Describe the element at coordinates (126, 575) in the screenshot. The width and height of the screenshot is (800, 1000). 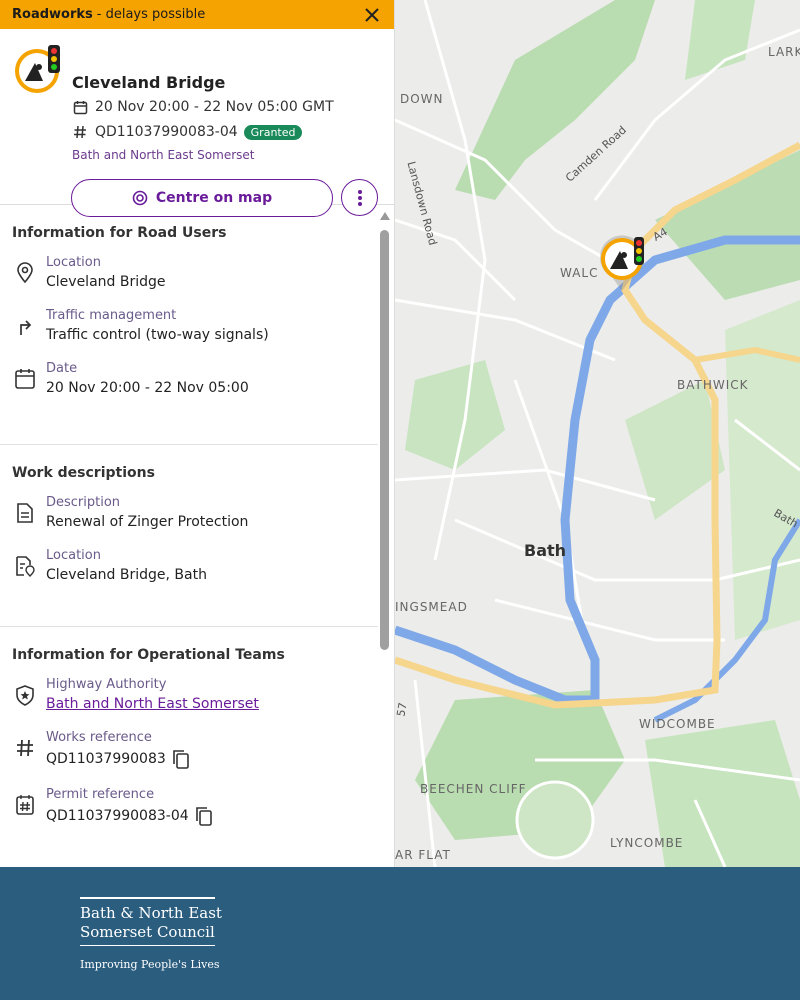
I see `work-location-value: Cleveland Bridge, Bath` at that location.